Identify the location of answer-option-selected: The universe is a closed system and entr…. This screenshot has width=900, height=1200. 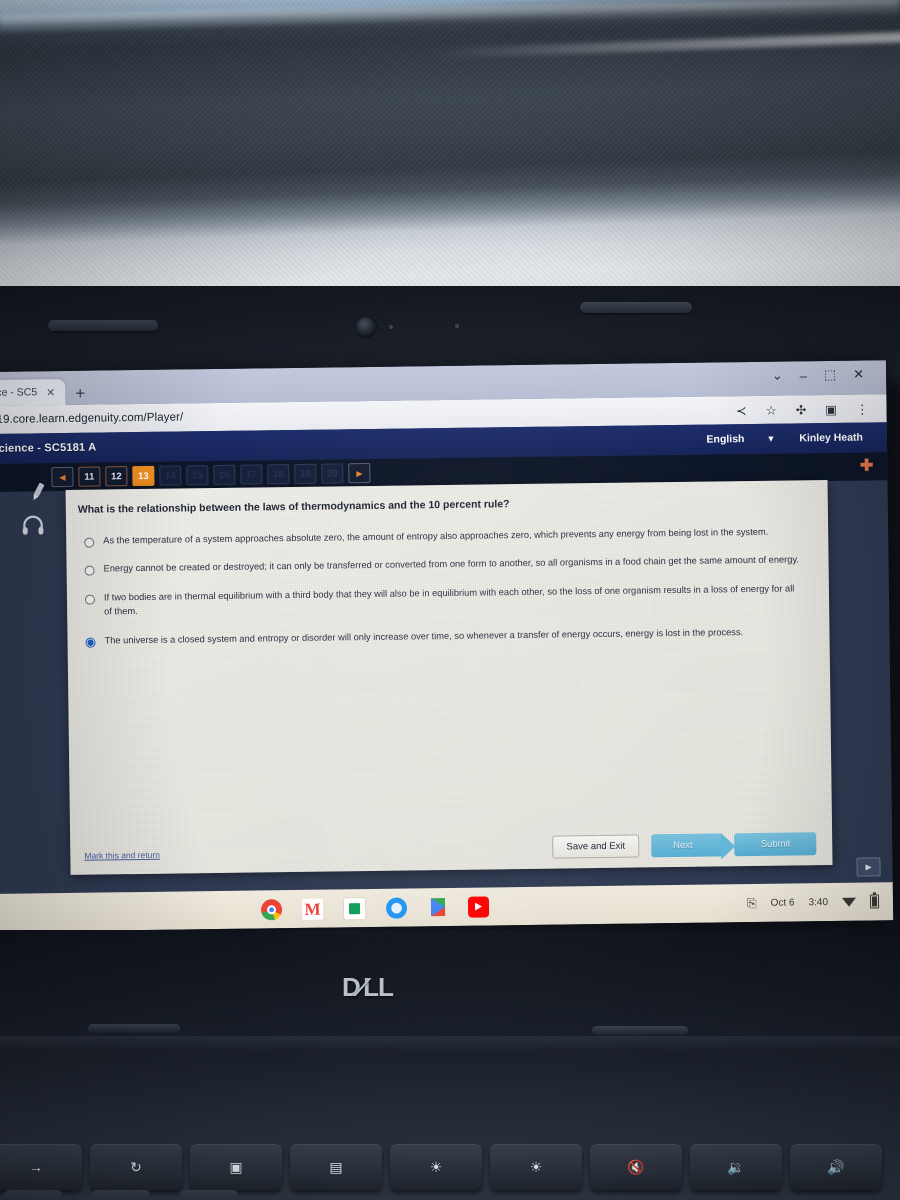
(444, 636).